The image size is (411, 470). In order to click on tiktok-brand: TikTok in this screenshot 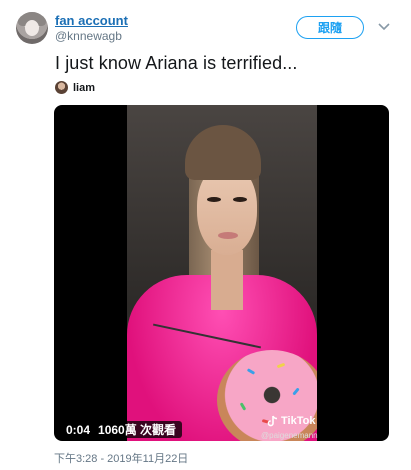, I will do `click(298, 421)`.